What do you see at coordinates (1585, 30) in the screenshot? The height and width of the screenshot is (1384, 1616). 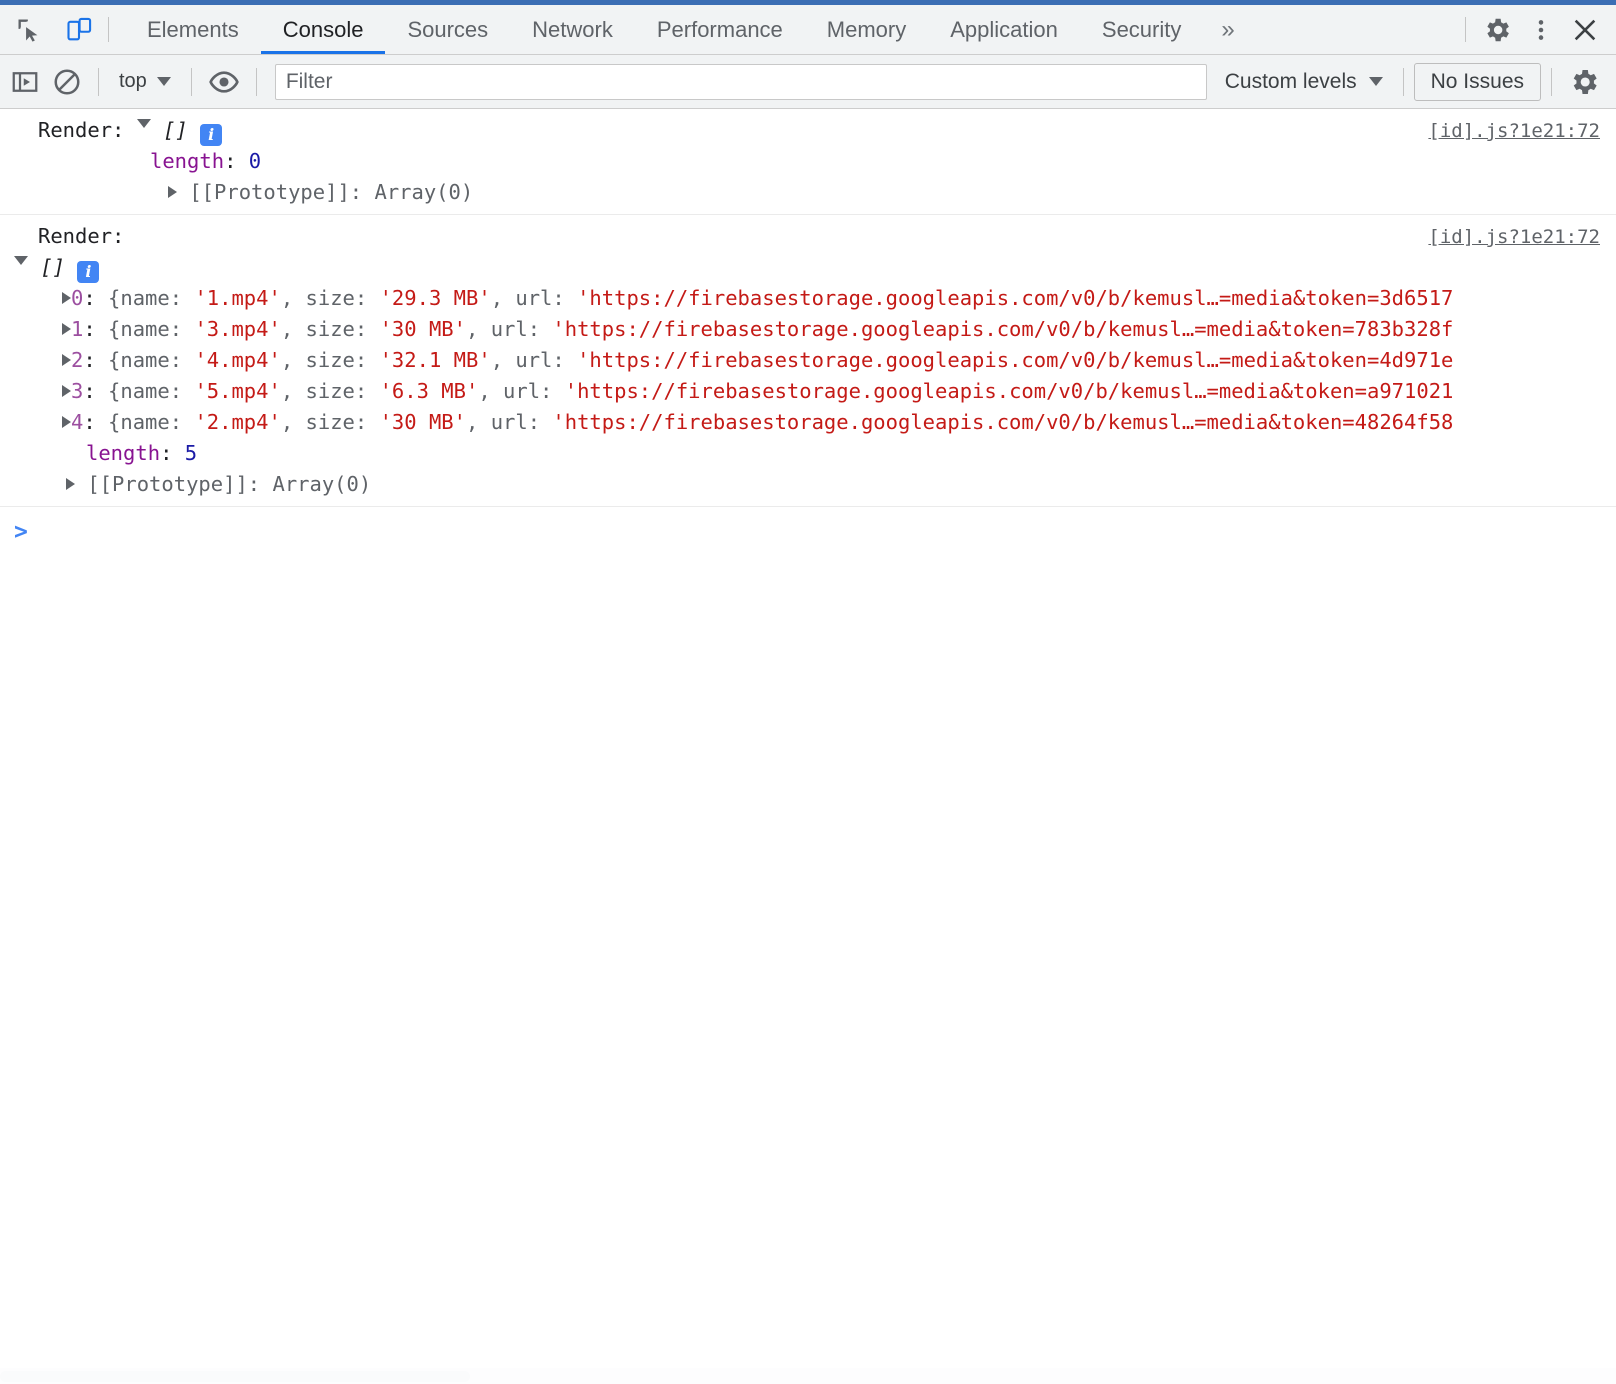 I see `close-icon` at bounding box center [1585, 30].